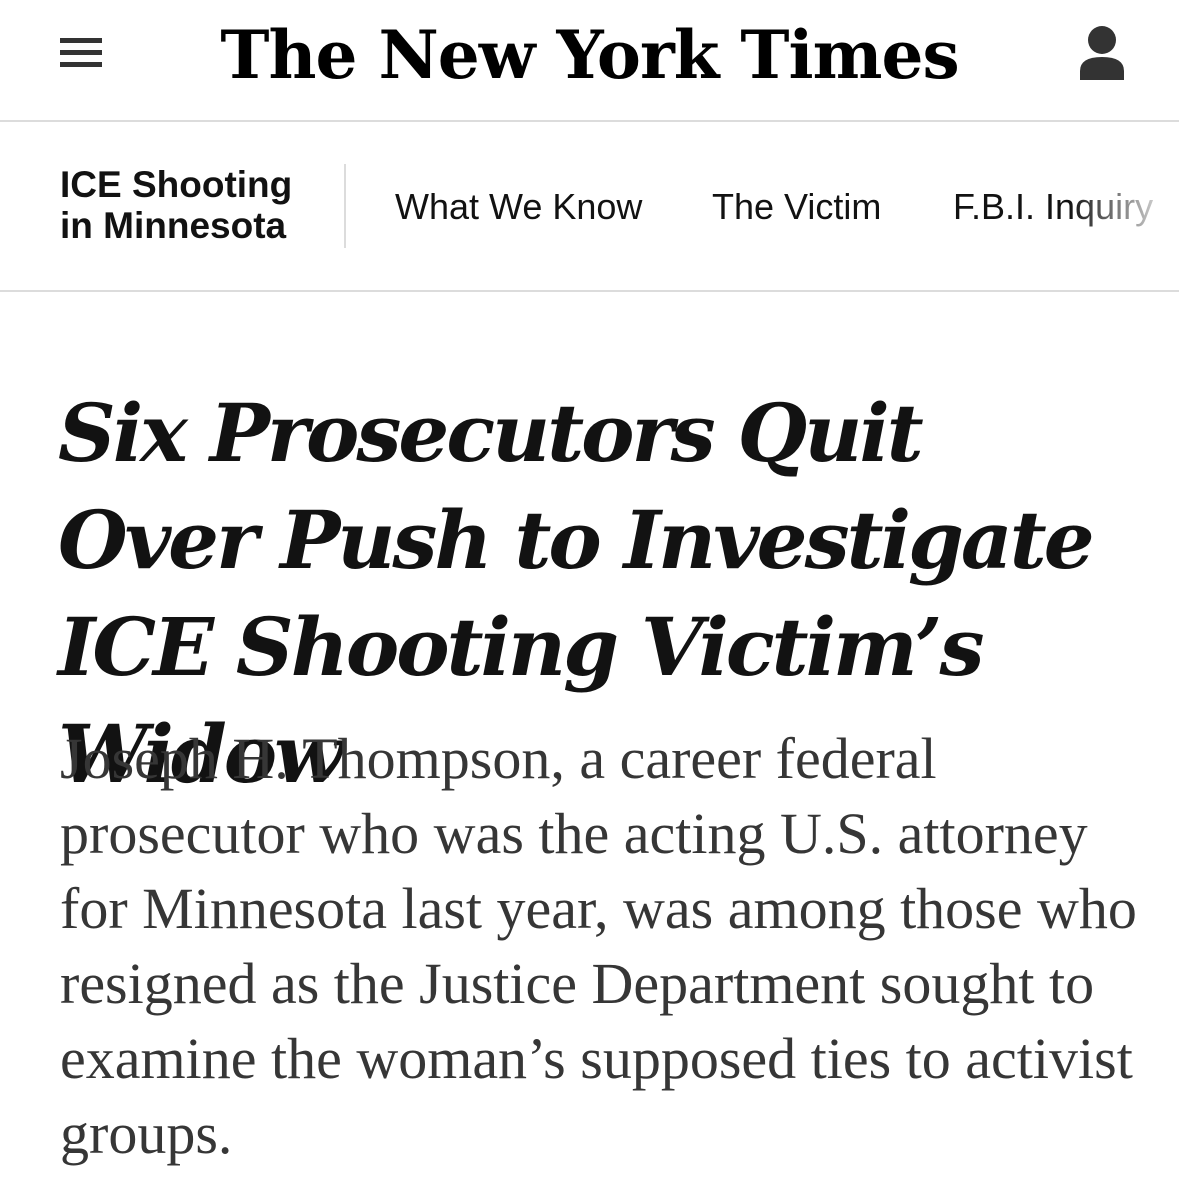 The width and height of the screenshot is (1179, 1180). Describe the element at coordinates (589, 55) in the screenshot. I see `nyt-logo: The New York Times` at that location.